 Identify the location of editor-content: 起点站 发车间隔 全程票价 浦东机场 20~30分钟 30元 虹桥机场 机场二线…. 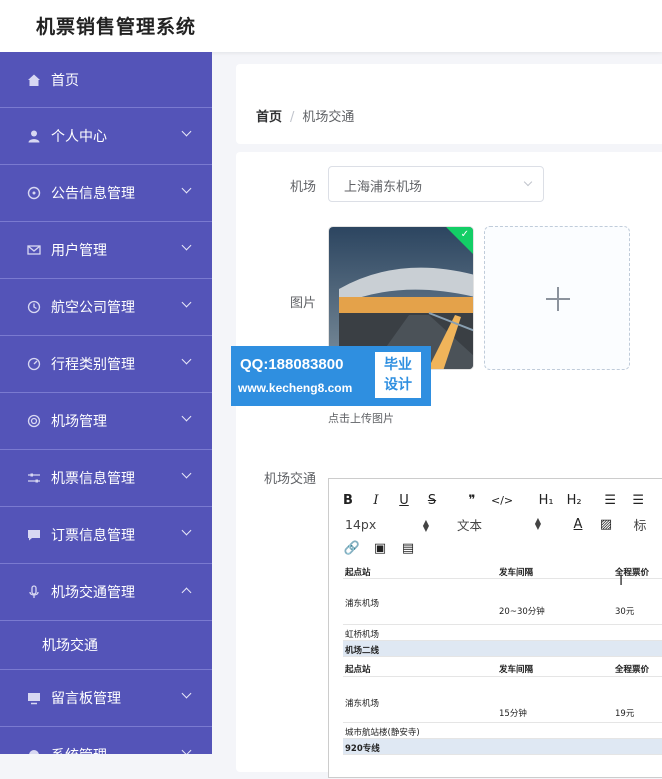
(502, 672).